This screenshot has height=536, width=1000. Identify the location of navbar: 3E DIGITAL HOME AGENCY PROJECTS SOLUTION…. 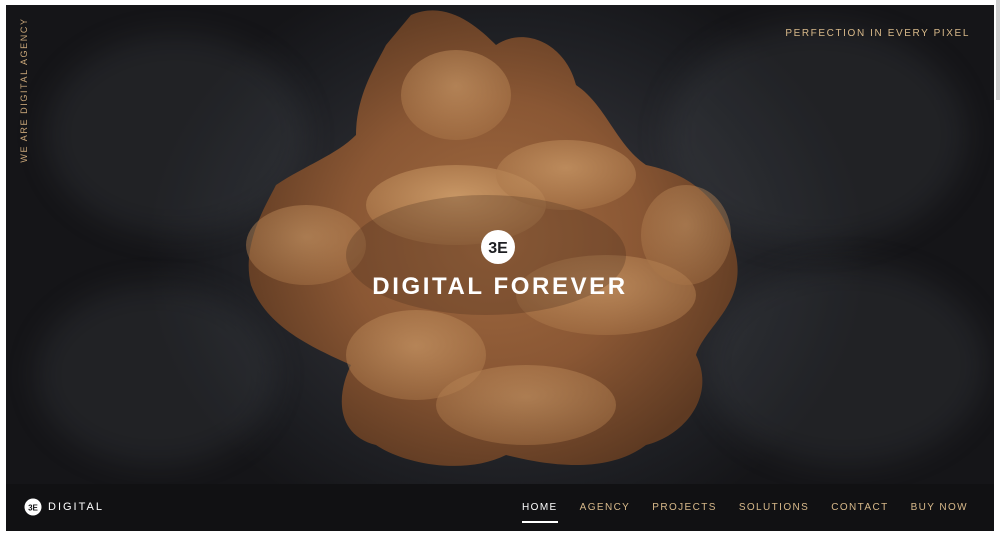
(500, 507).